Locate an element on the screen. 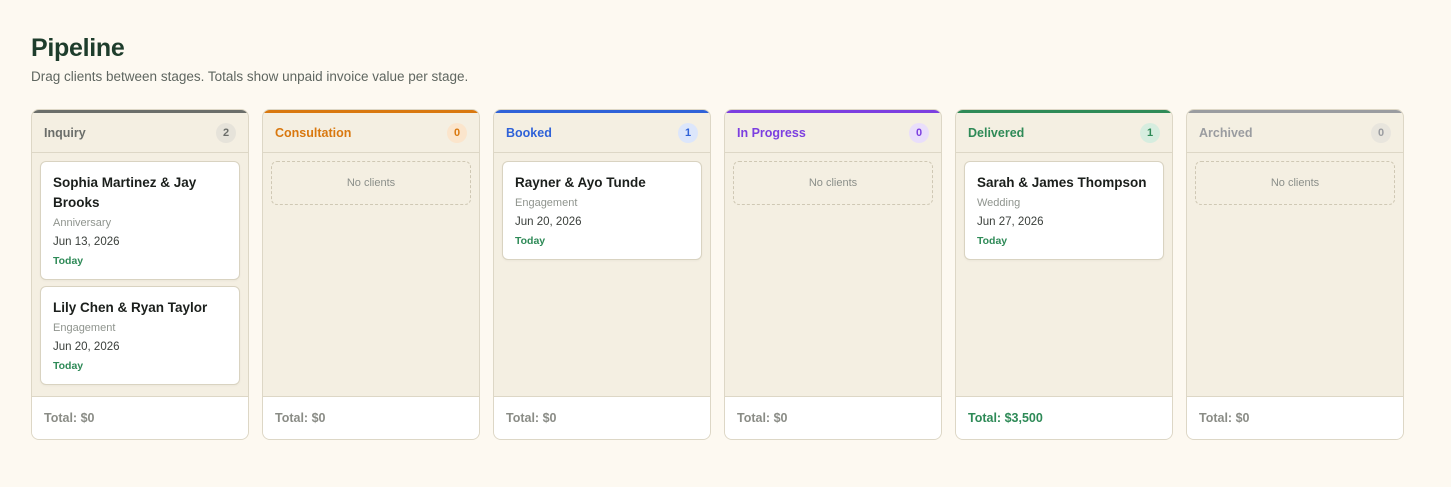 The height and width of the screenshot is (487, 1451). stage-column-consultation: Consultation 0 No clients Total: $0 is located at coordinates (371, 274).